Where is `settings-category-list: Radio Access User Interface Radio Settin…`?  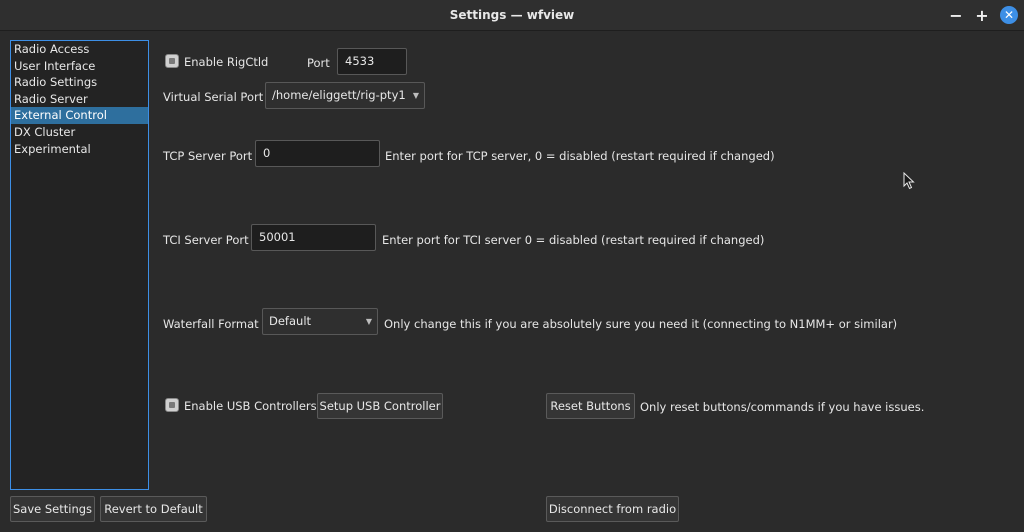
settings-category-list: Radio Access User Interface Radio Settin… is located at coordinates (79, 265).